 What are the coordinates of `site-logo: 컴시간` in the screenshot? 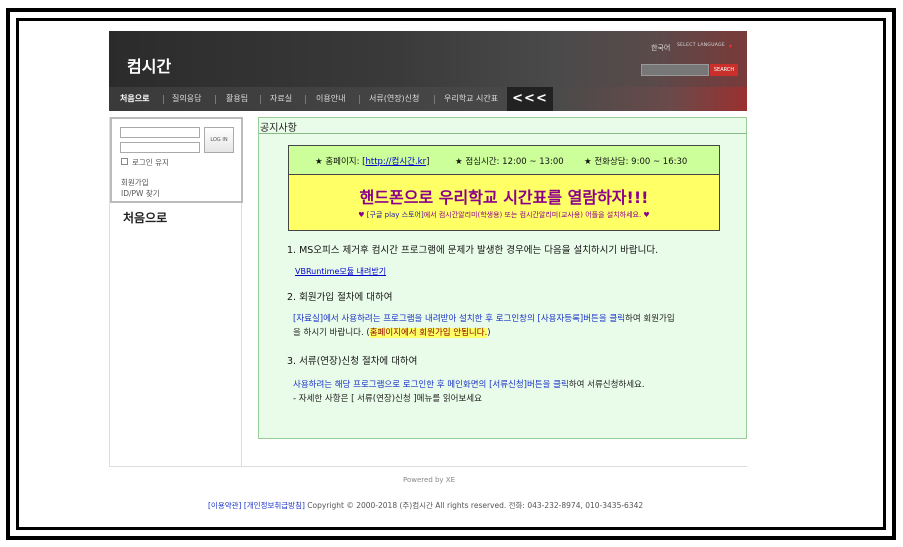 It's located at (149, 65).